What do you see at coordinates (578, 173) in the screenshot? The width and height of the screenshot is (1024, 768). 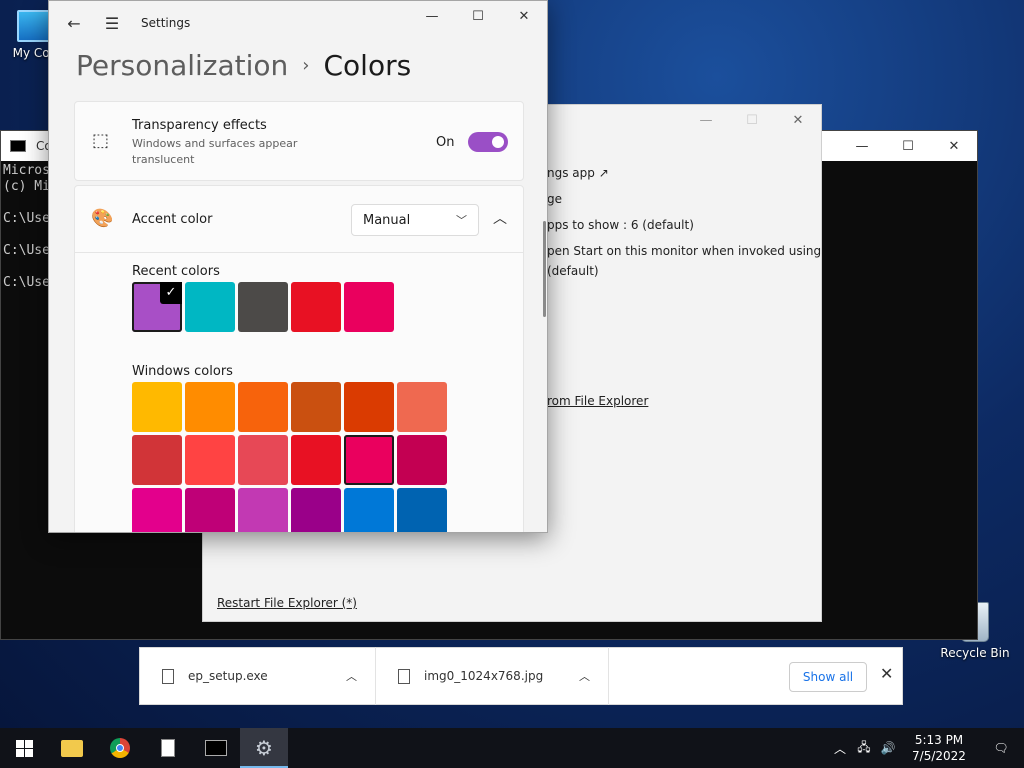 I see `ep-option-line: ngs app ↗` at bounding box center [578, 173].